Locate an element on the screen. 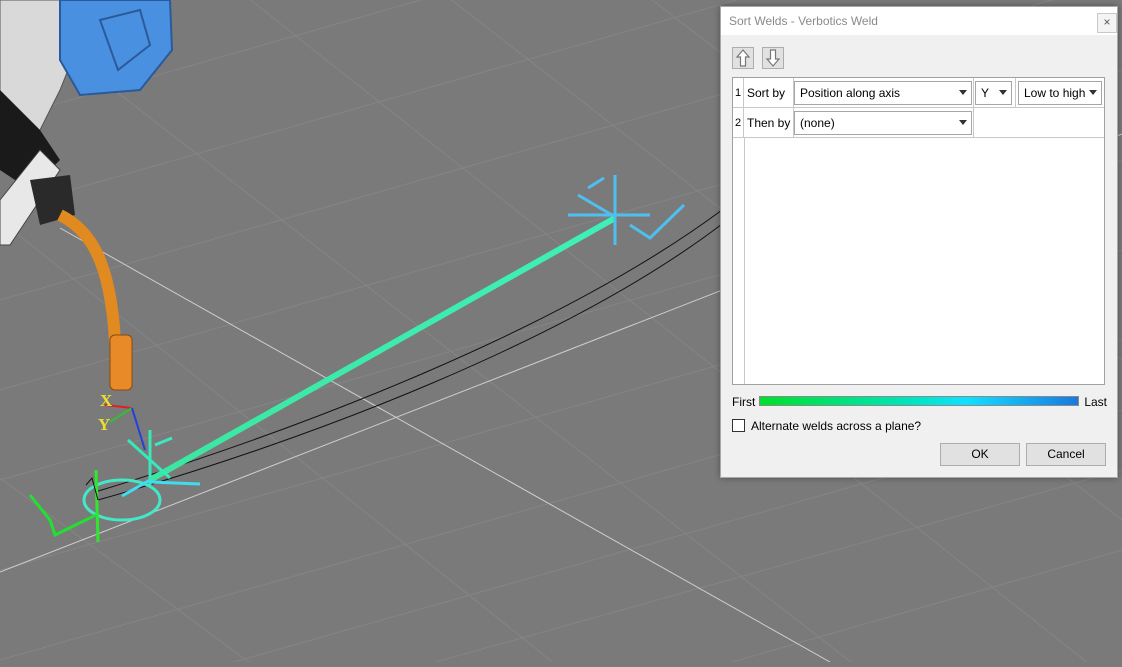  table-row: 2 Then by (none) is located at coordinates (918, 123).